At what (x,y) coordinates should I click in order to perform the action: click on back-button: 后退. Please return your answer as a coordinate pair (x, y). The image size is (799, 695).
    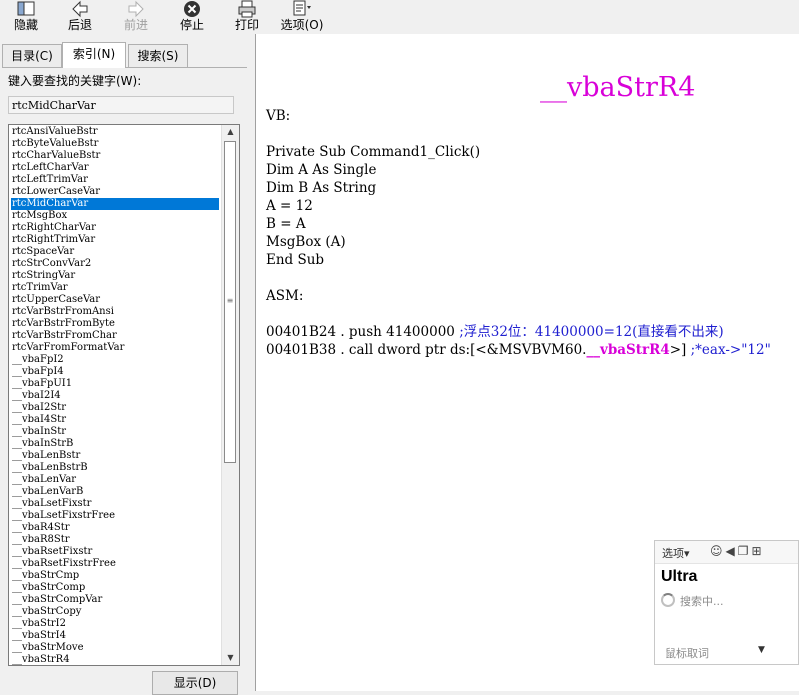
    Looking at the image, I should click on (80, 17).